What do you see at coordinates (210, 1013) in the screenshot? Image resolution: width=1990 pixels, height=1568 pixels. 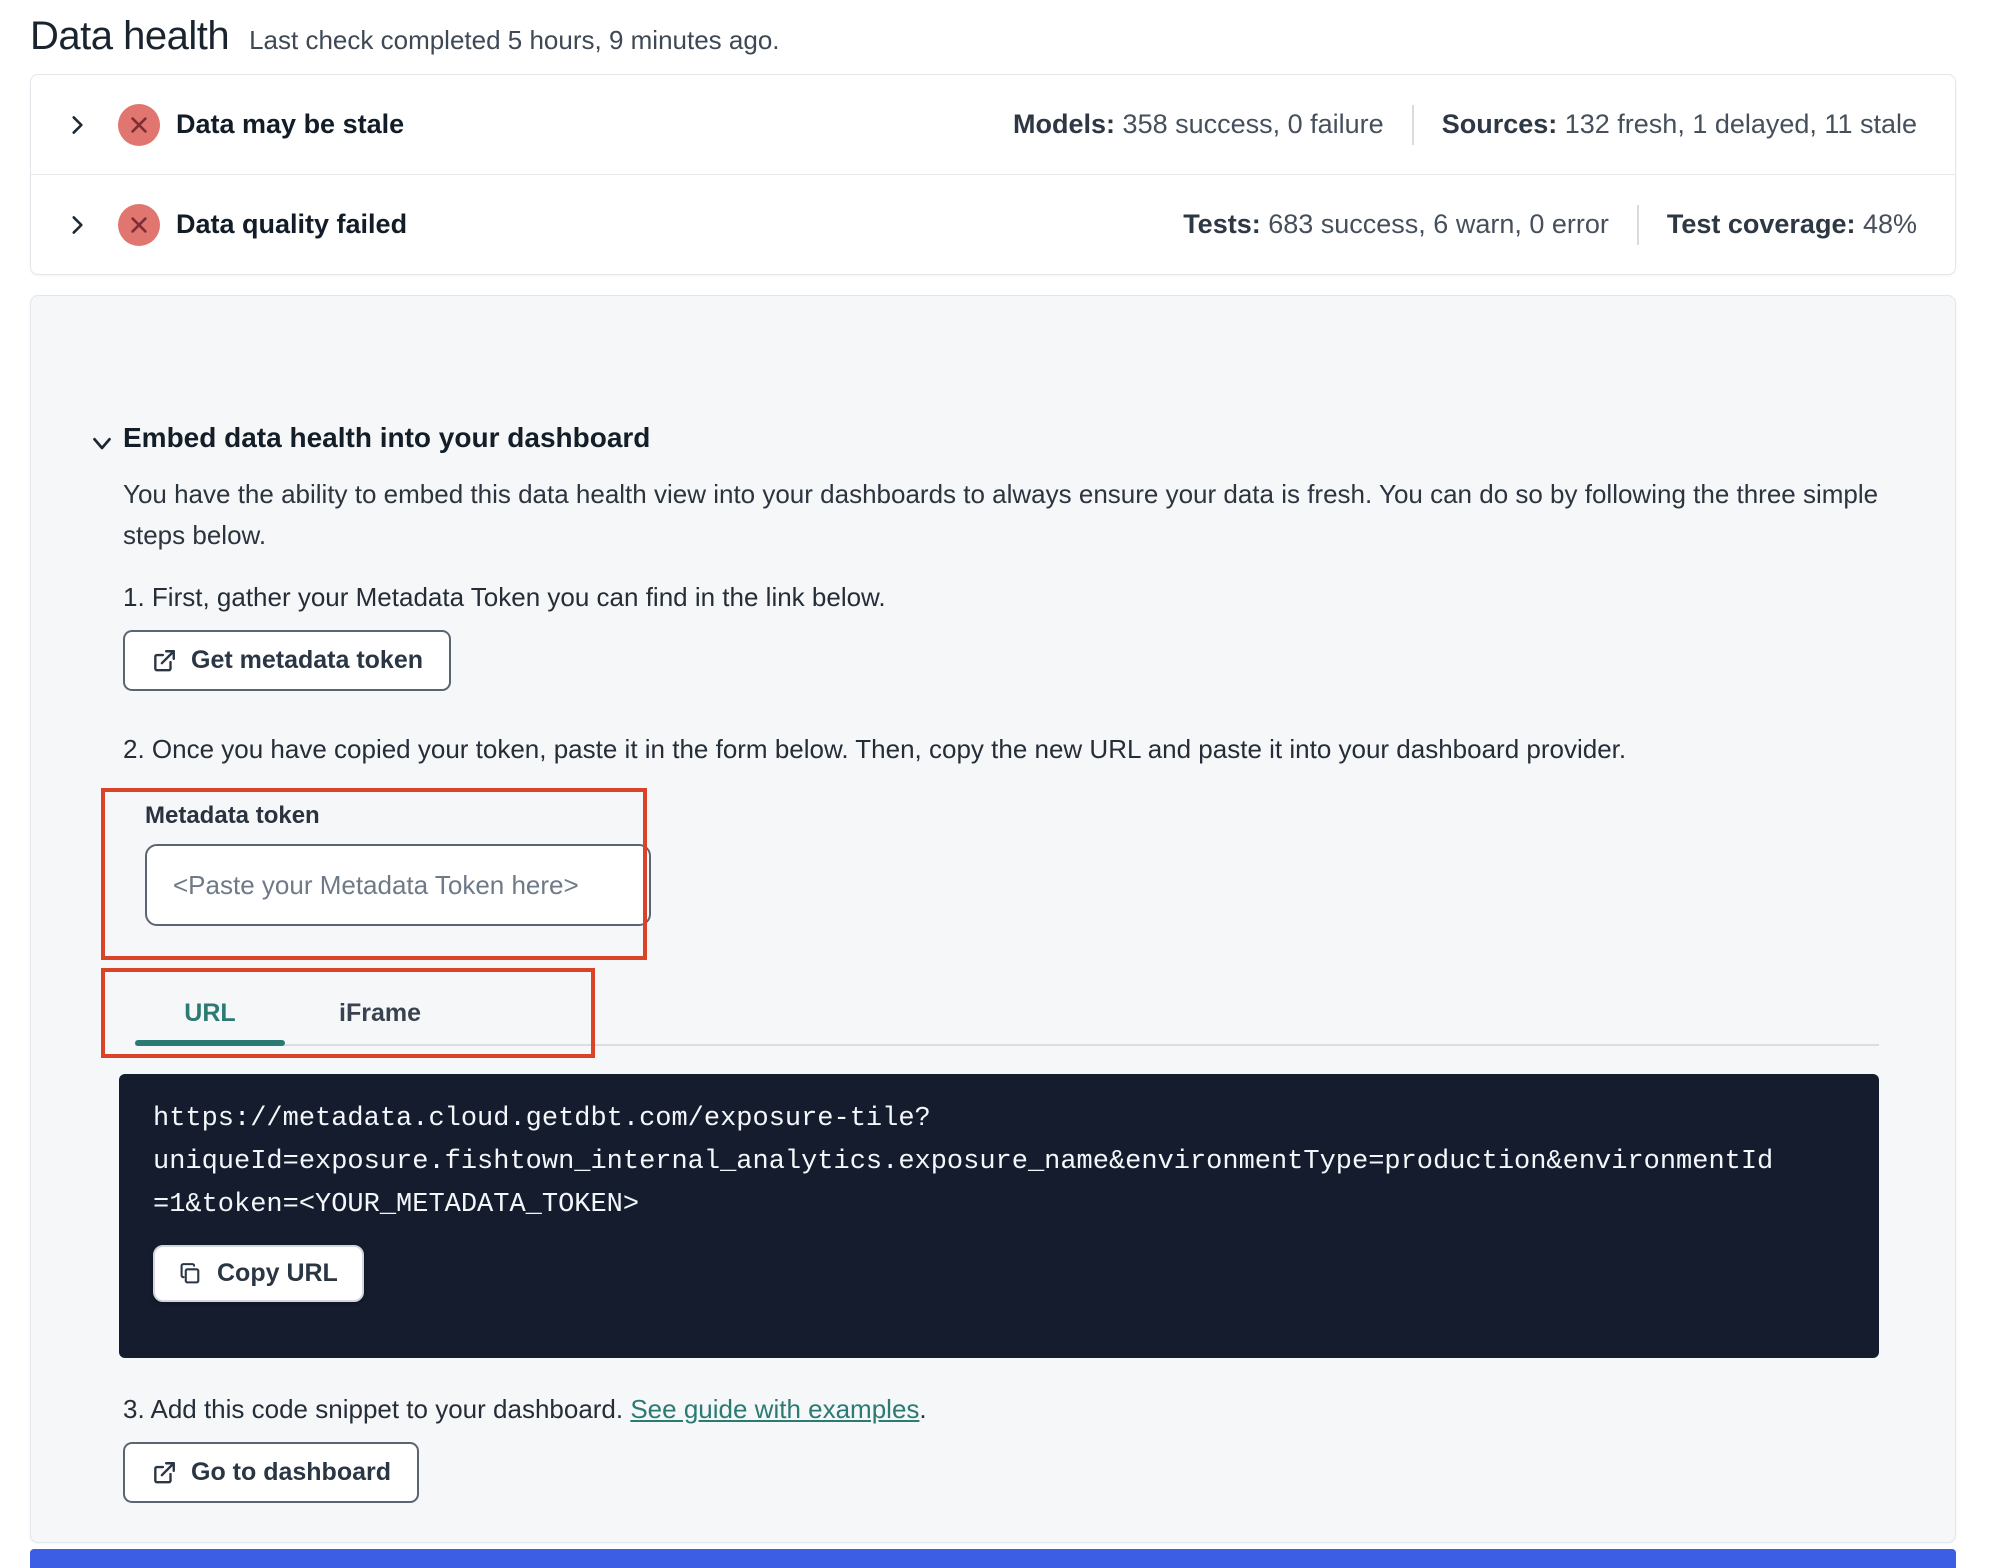 I see `tab-url: URL` at bounding box center [210, 1013].